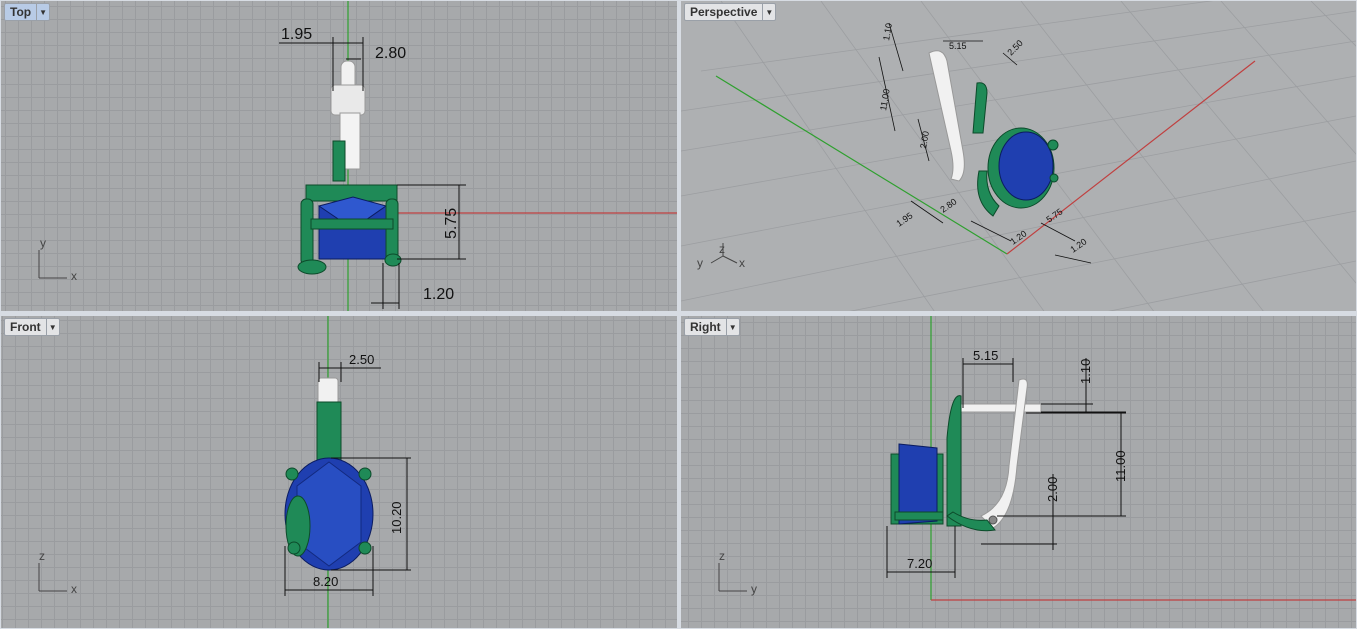 The height and width of the screenshot is (629, 1357). What do you see at coordinates (1026, 166) in the screenshot?
I see `stone` at bounding box center [1026, 166].